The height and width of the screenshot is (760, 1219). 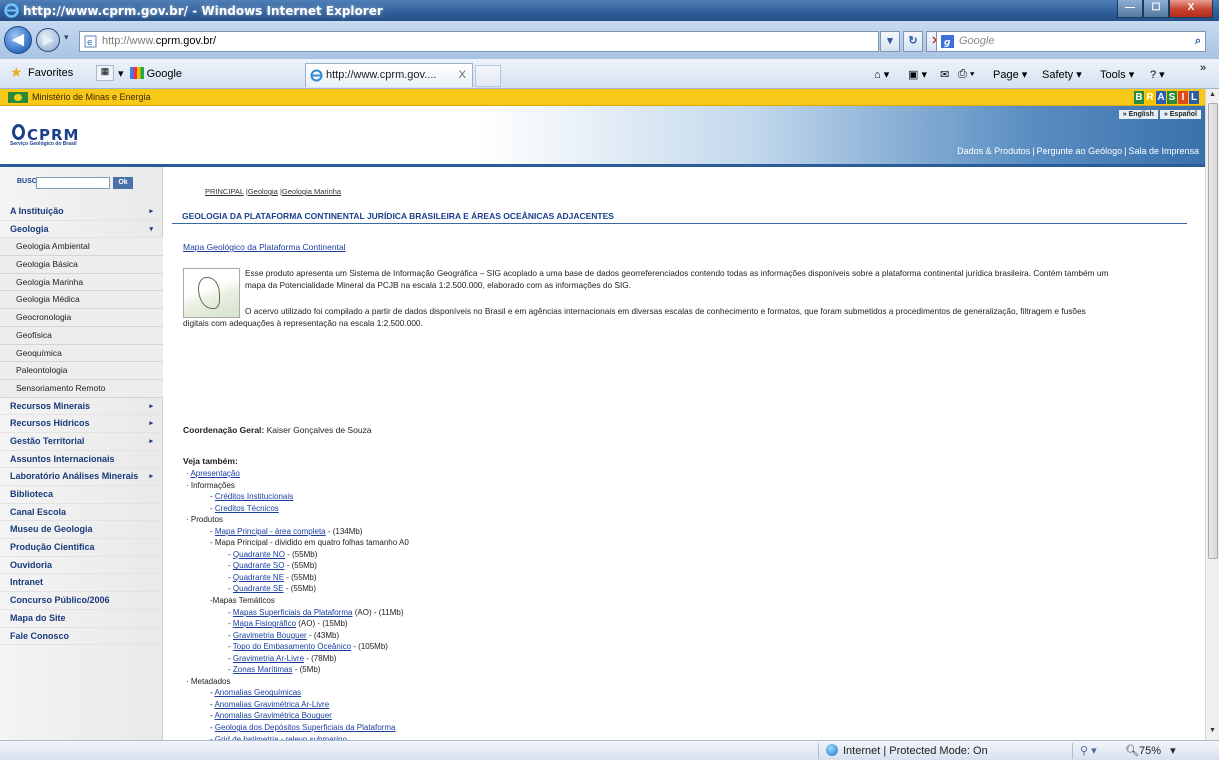 What do you see at coordinates (81, 619) in the screenshot?
I see `sidebar-item: Mapa do Site` at bounding box center [81, 619].